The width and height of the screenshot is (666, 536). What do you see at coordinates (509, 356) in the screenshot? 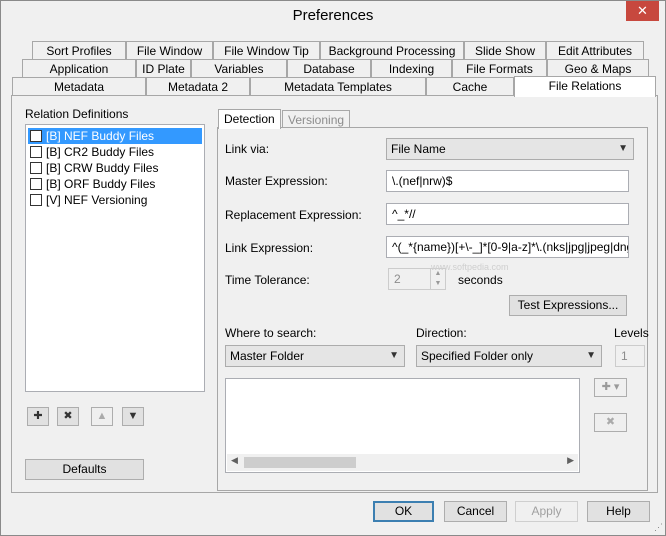
I see `direction-select: Specified Folder only ▼` at bounding box center [509, 356].